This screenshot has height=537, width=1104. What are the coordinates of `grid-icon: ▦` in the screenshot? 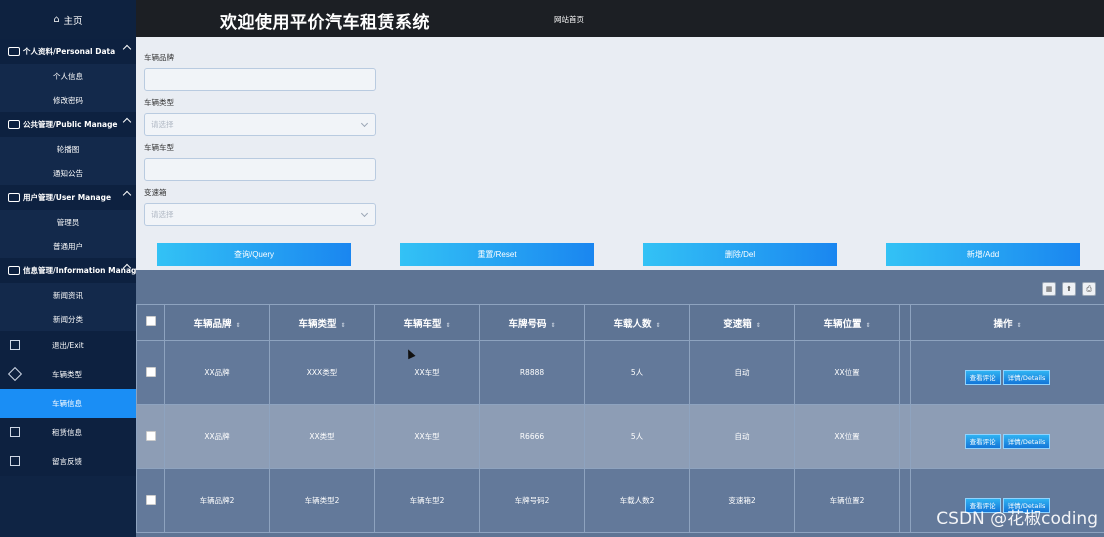 It's located at (1049, 289).